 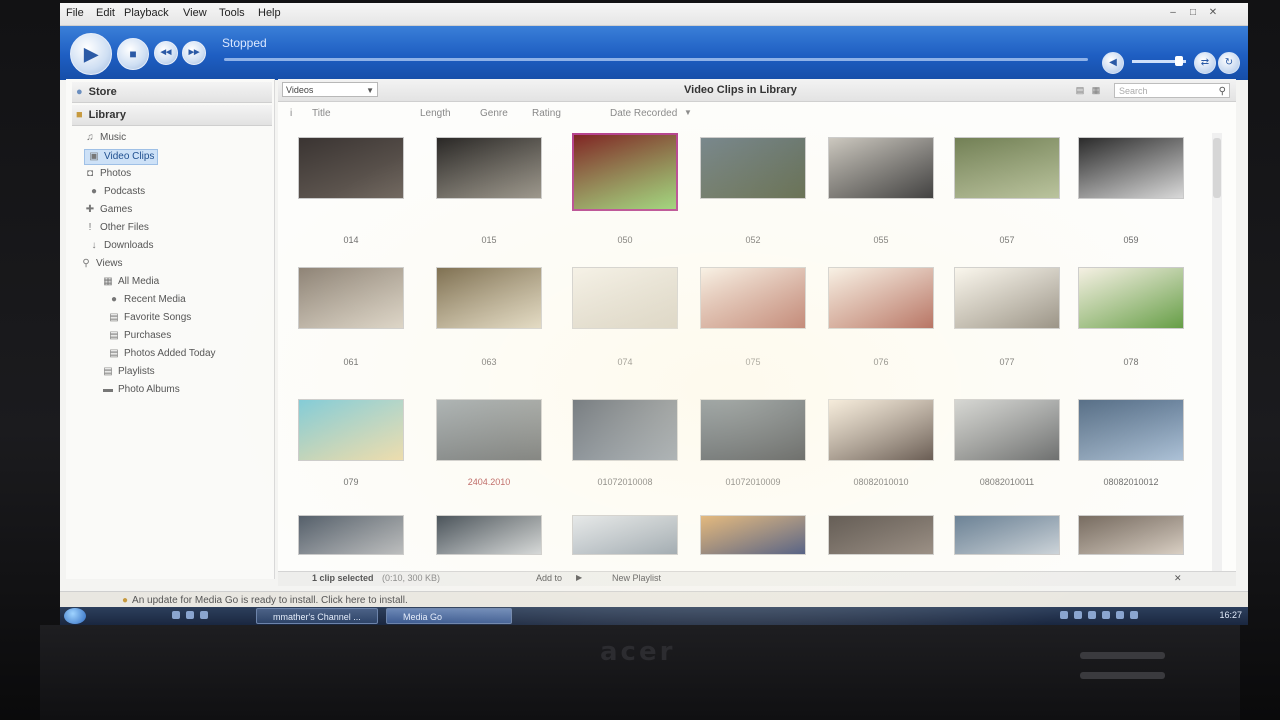 I want to click on tray-network-icon, so click(x=1078, y=615).